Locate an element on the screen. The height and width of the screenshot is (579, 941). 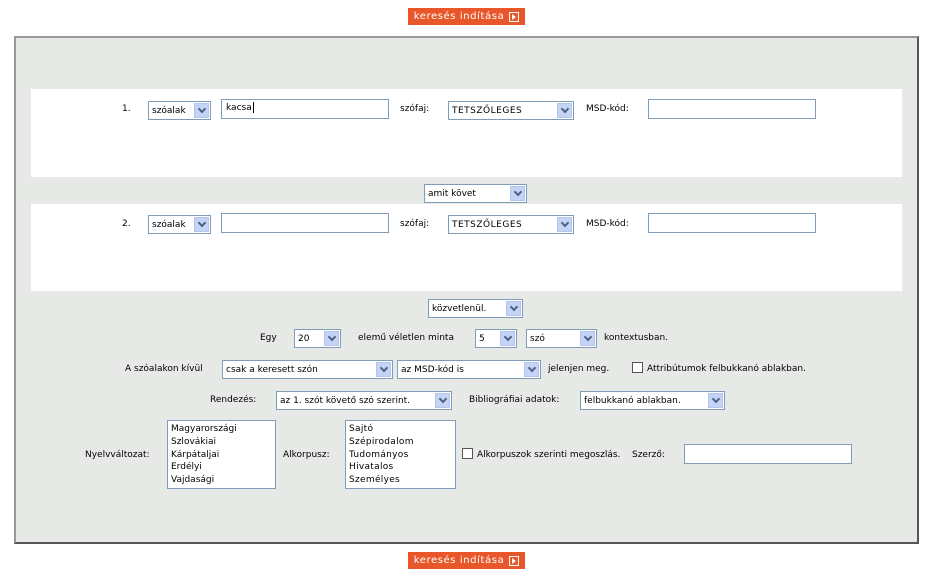
display-what-select: csak a keresett szón is located at coordinates (307, 369).